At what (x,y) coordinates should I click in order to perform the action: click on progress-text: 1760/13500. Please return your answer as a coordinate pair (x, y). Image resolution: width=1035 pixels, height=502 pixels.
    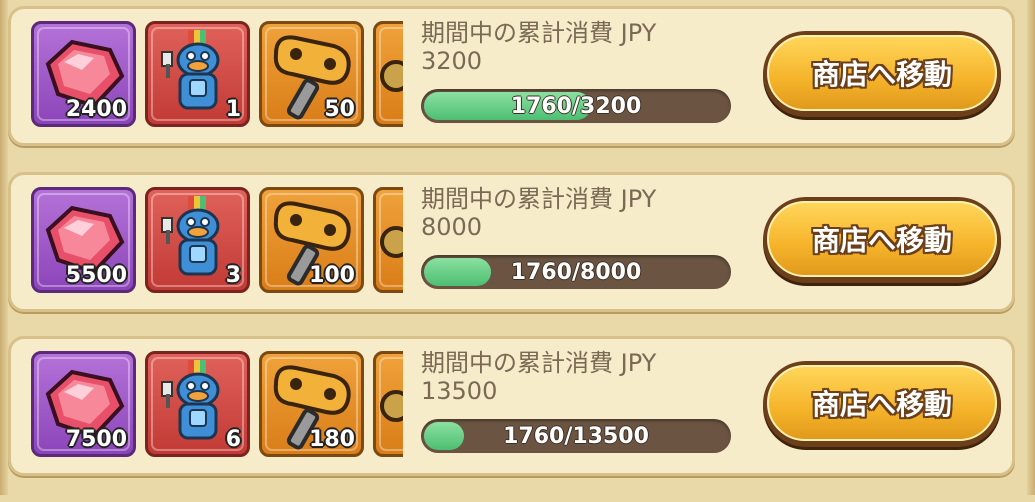
    Looking at the image, I should click on (576, 436).